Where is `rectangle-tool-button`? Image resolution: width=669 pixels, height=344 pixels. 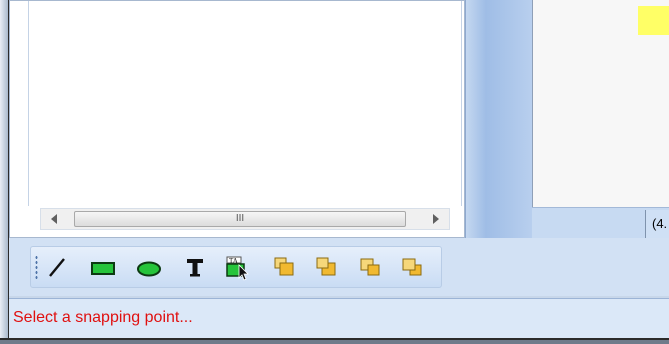 rectangle-tool-button is located at coordinates (103, 267).